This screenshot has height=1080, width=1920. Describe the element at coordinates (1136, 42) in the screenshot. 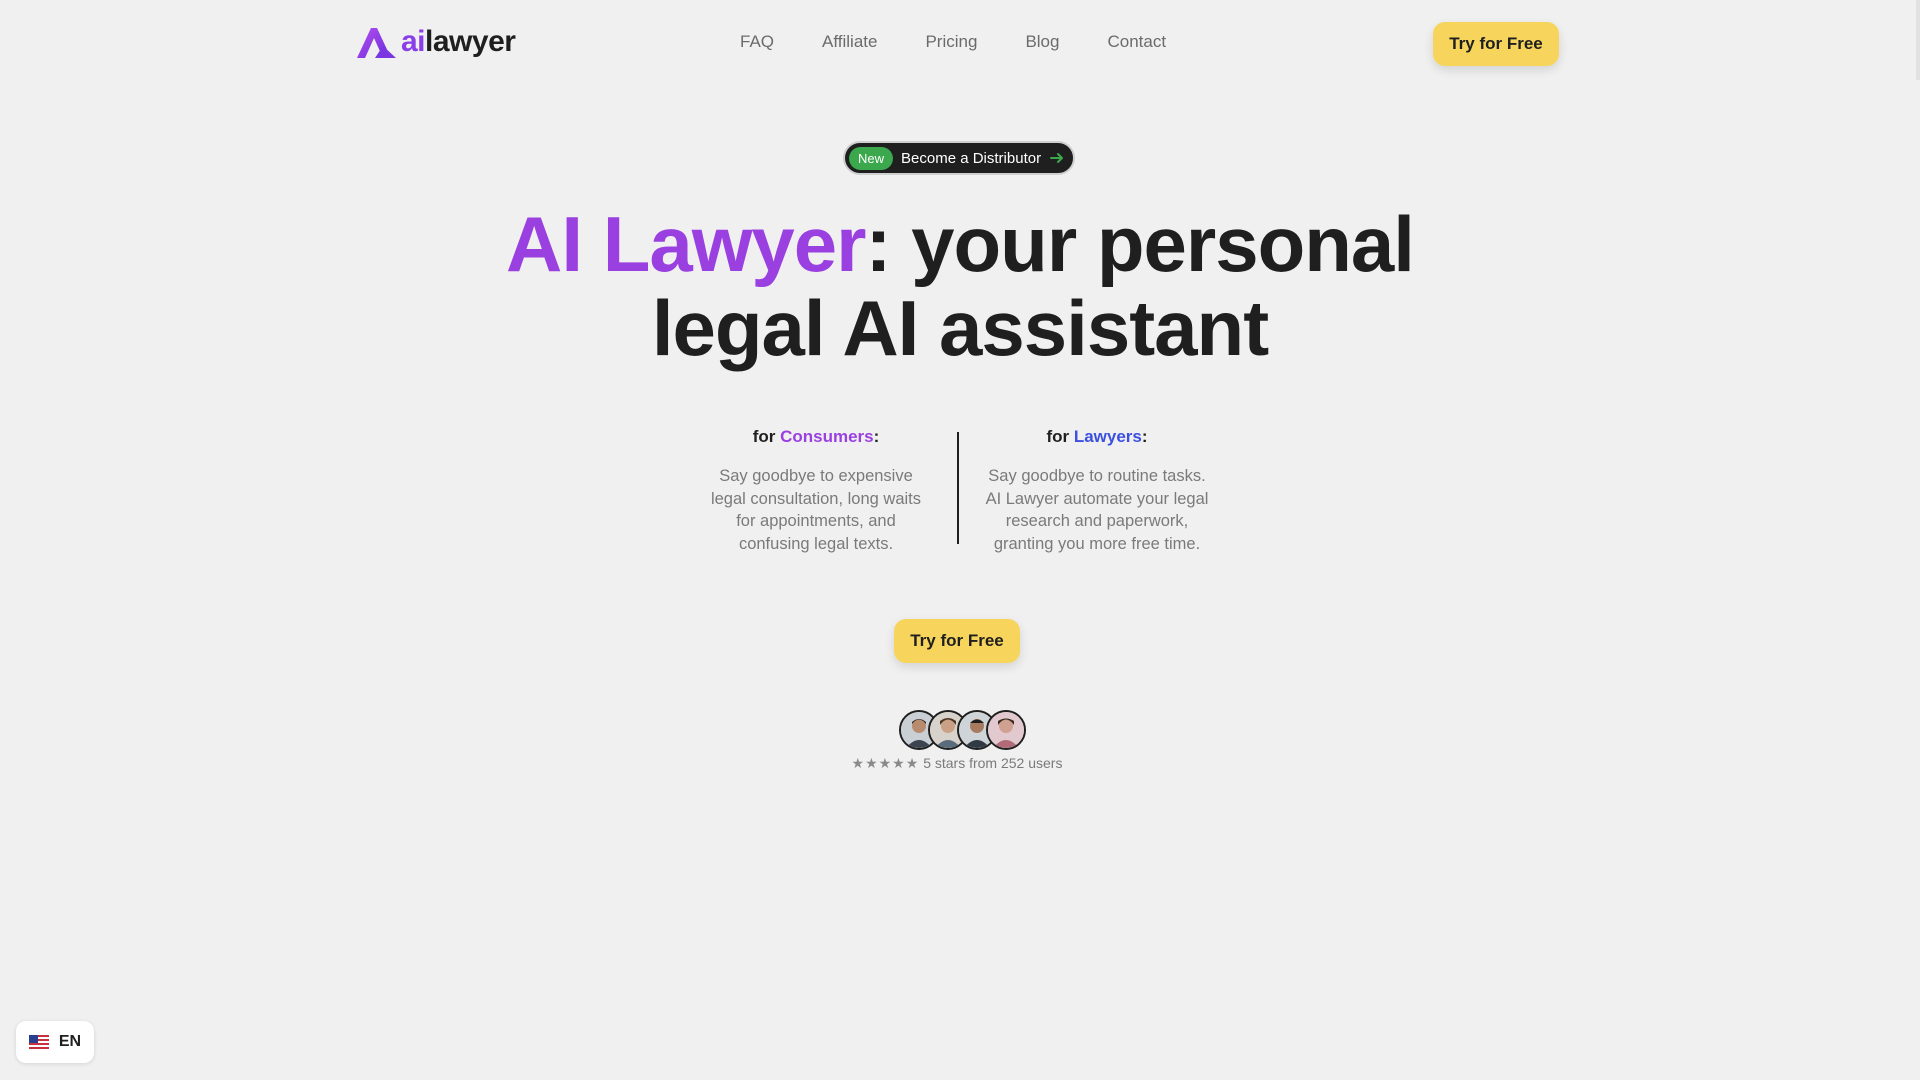

I see `nav-contact: Contact` at that location.